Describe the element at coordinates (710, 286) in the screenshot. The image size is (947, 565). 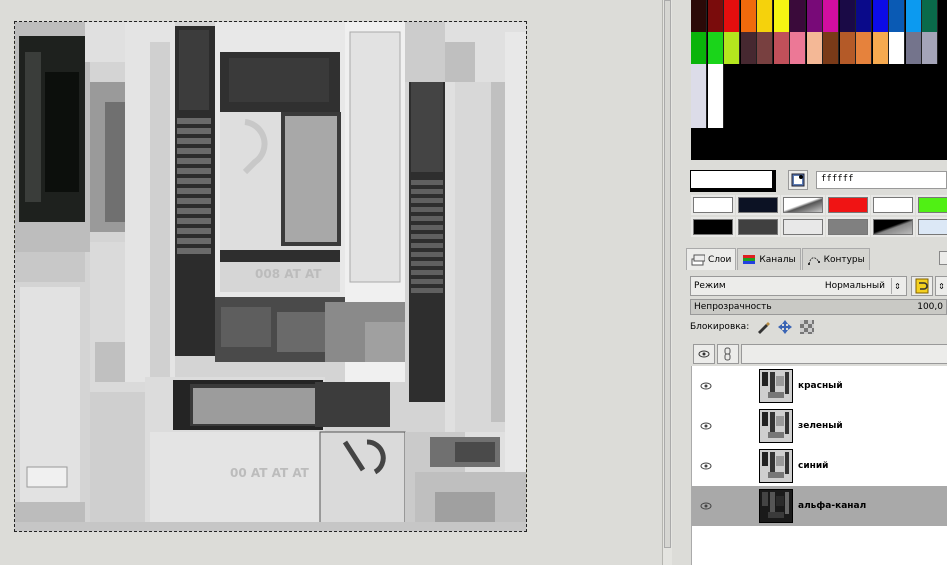
I see `mode-label: Режим` at that location.